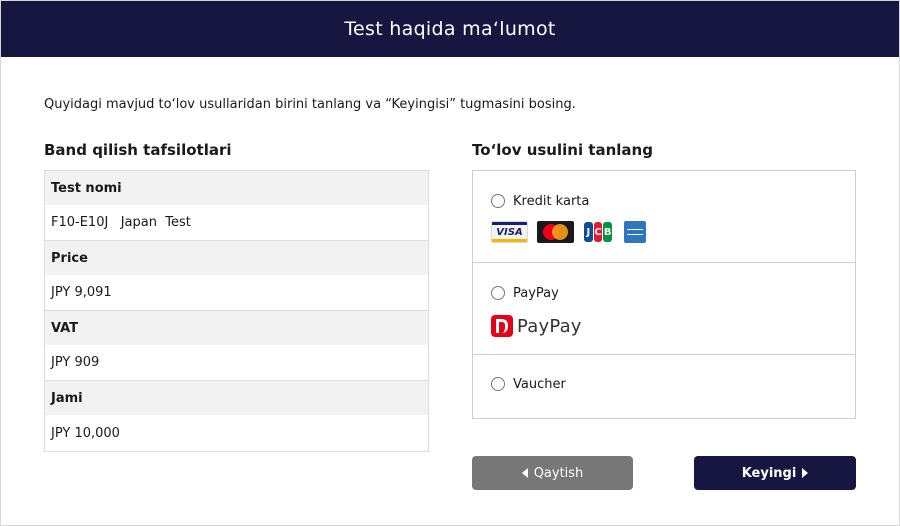 This screenshot has width=900, height=526. I want to click on paypay-icon, so click(502, 326).